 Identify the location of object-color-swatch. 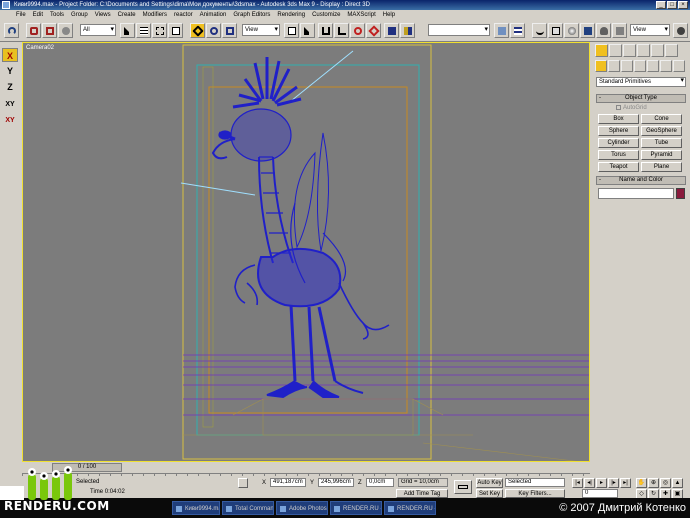
(680, 193).